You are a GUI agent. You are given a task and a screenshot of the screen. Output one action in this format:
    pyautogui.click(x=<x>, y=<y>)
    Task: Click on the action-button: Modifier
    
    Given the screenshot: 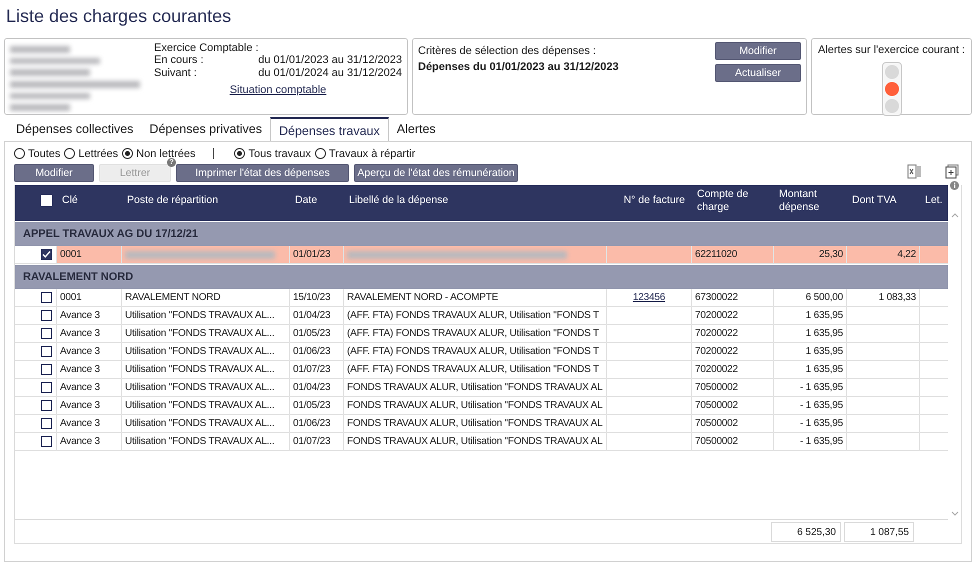 What is the action you would take?
    pyautogui.click(x=54, y=173)
    